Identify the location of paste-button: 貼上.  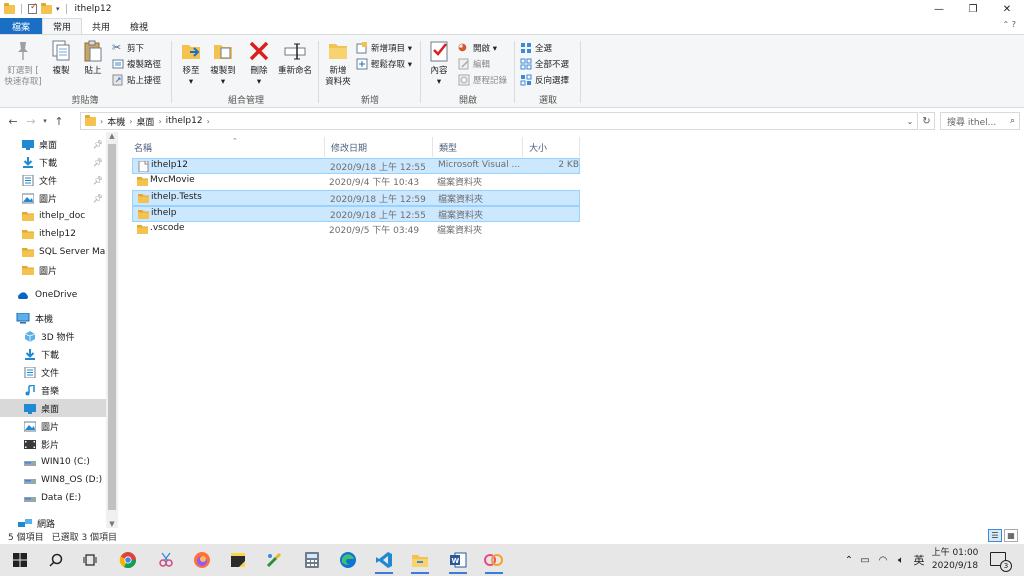
(93, 58).